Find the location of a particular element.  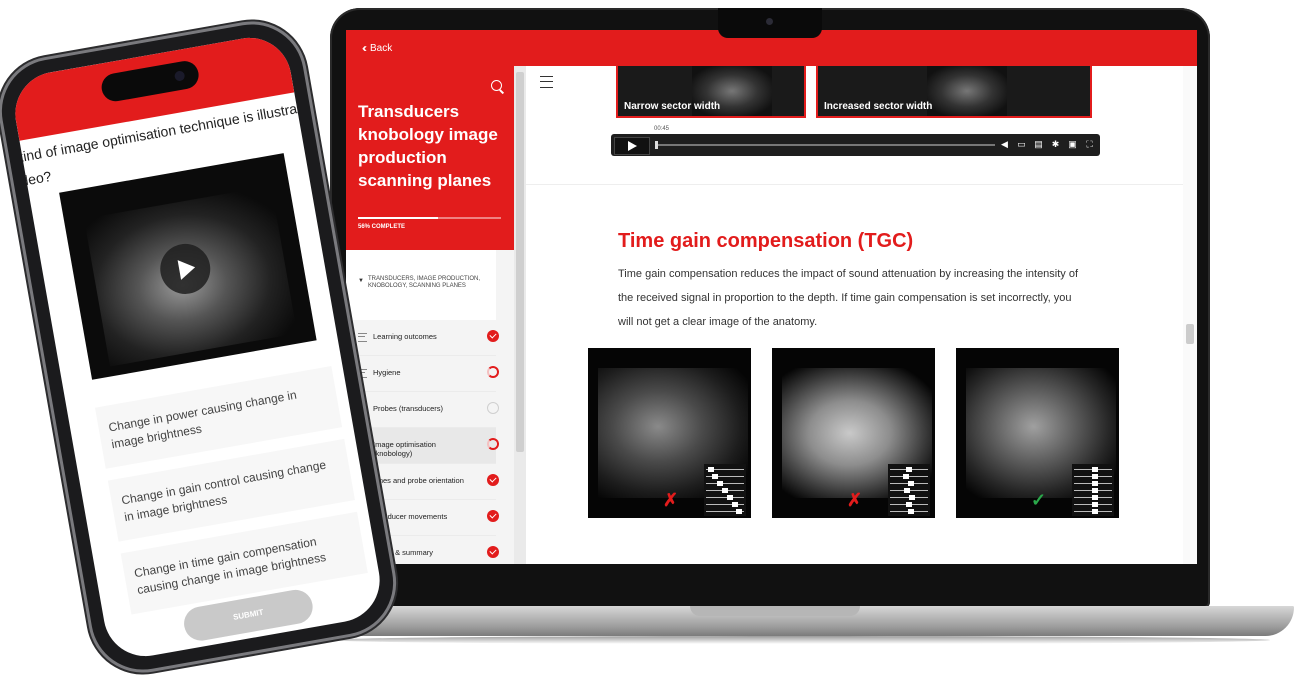

volume-icon: ◀ is located at coordinates (1004, 144).